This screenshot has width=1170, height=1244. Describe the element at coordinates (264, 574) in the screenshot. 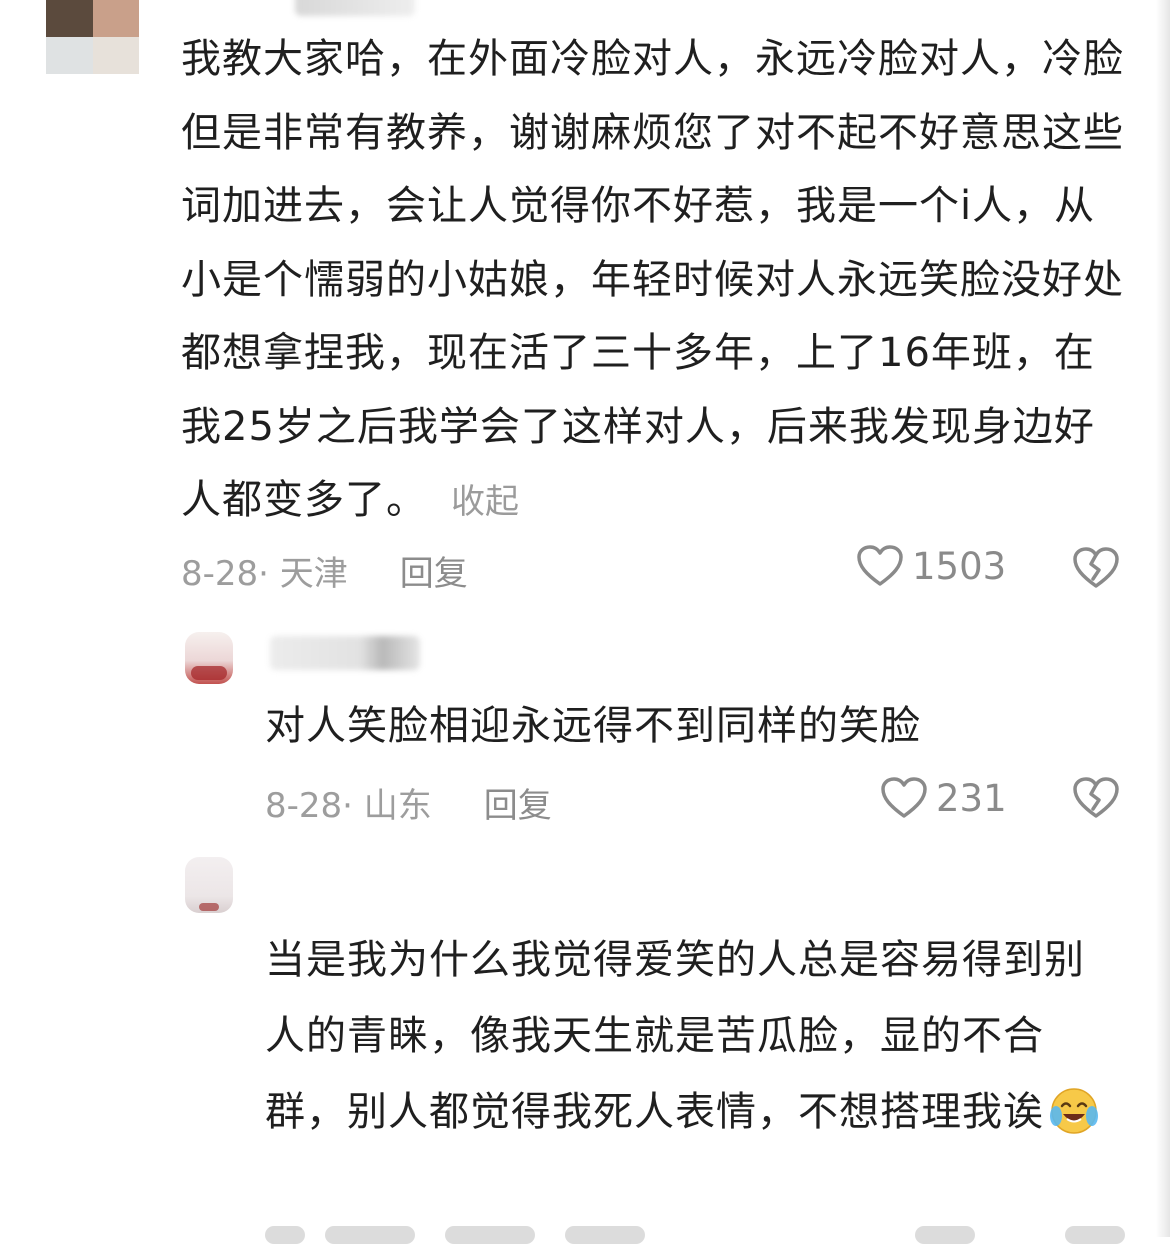

I see `comment-date-location: 8-28· 天津` at that location.